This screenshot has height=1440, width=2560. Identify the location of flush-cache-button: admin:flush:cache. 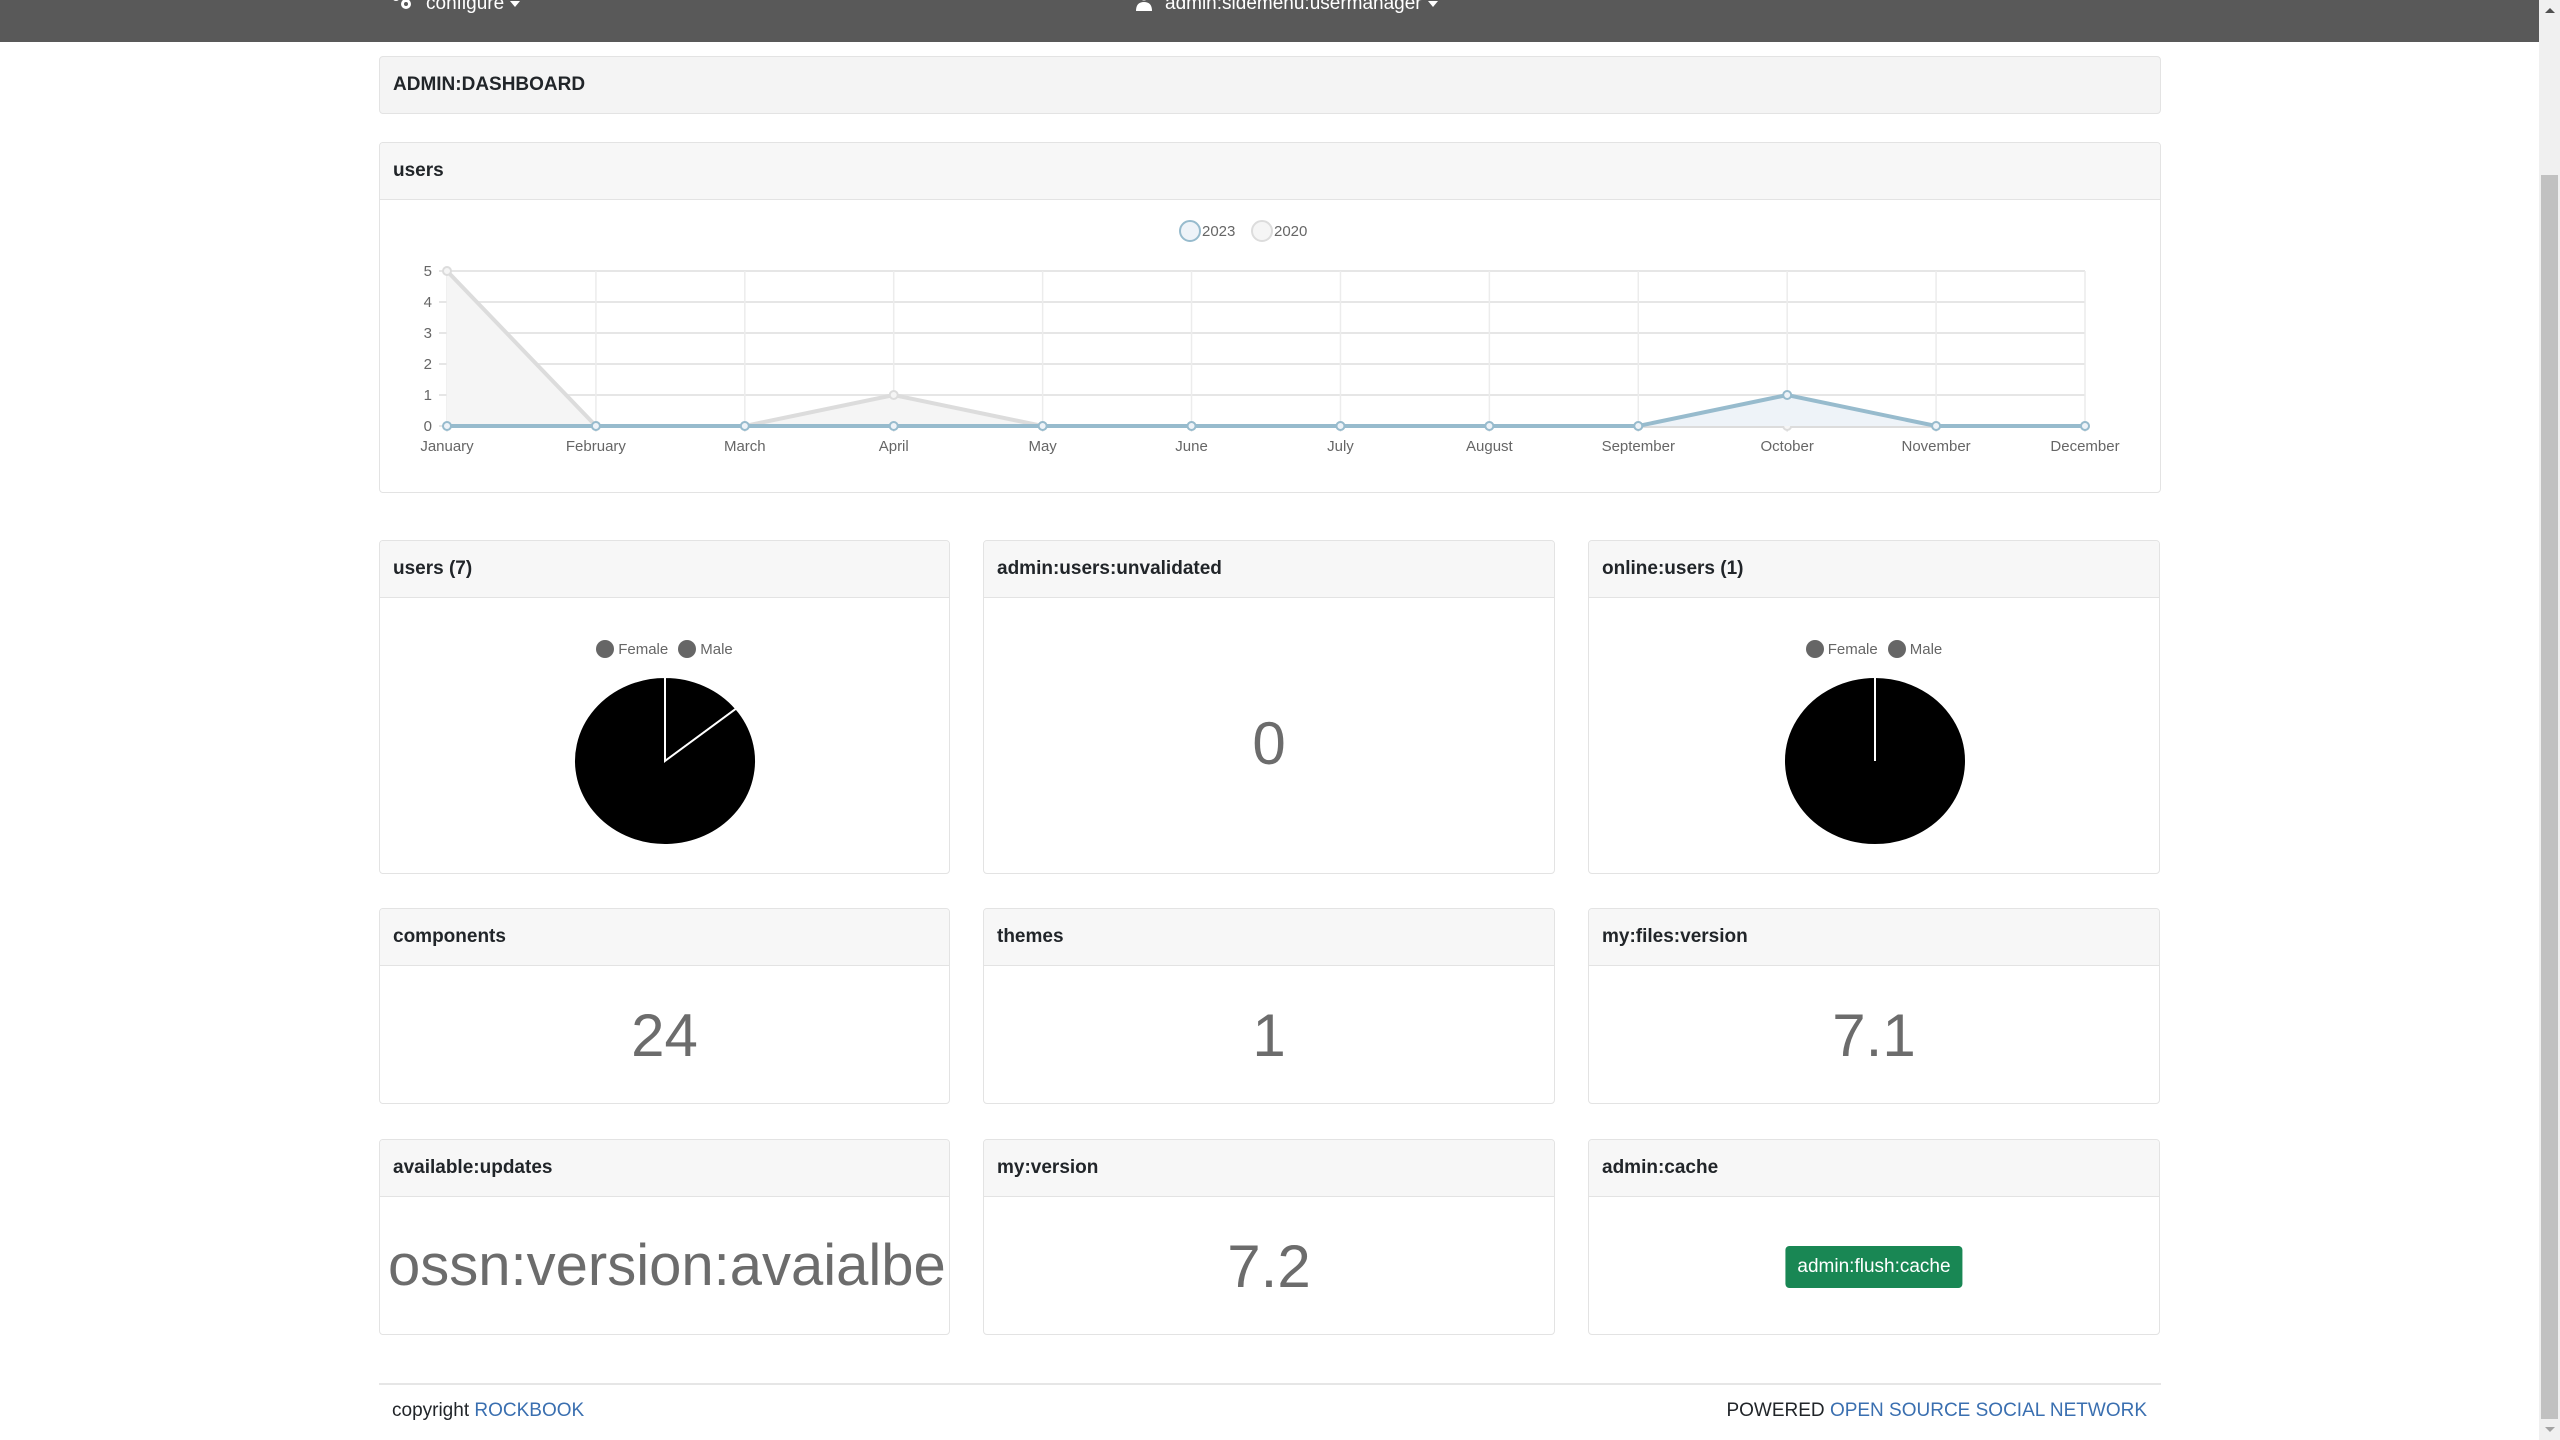
(1874, 1267).